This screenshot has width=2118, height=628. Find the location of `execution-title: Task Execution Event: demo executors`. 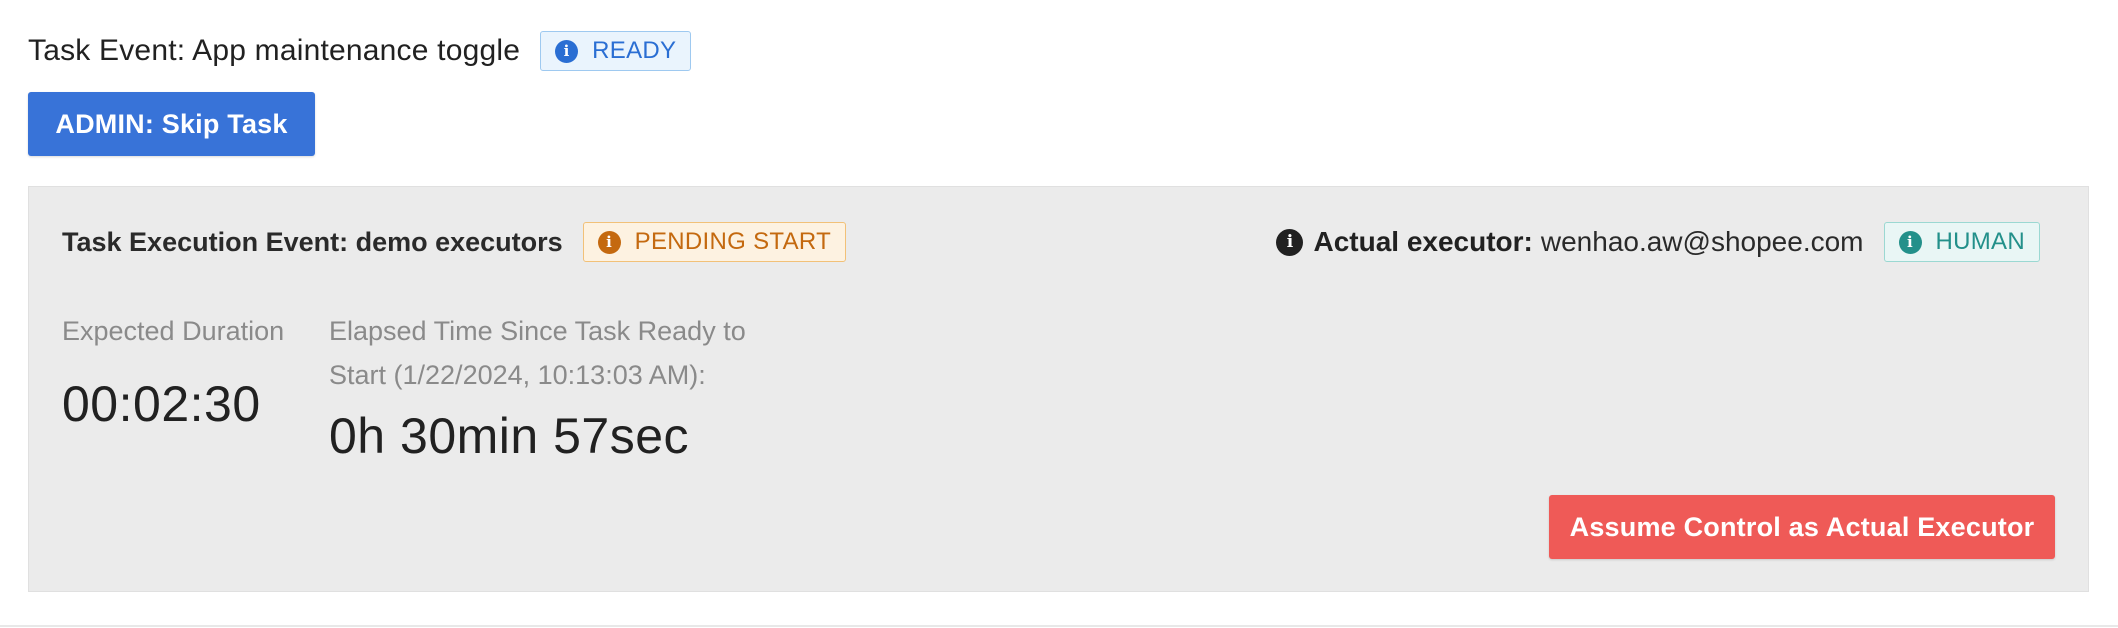

execution-title: Task Execution Event: demo executors is located at coordinates (312, 241).